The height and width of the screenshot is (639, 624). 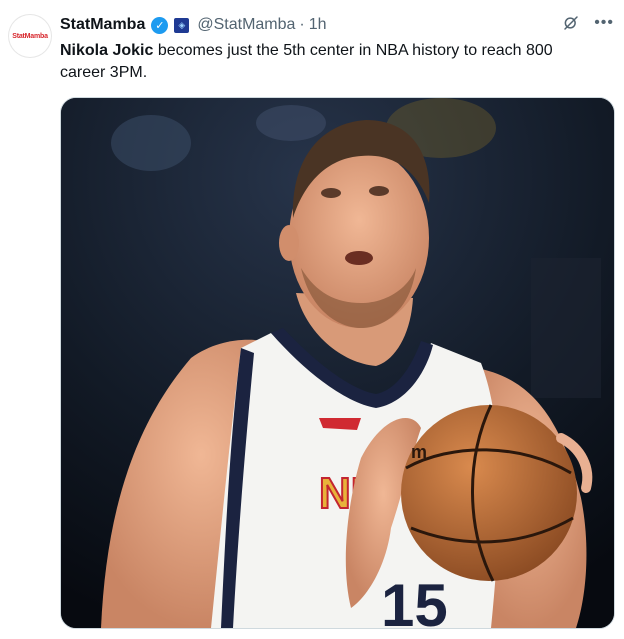 I want to click on avatar-logo-text: StatMamba, so click(x=30, y=36).